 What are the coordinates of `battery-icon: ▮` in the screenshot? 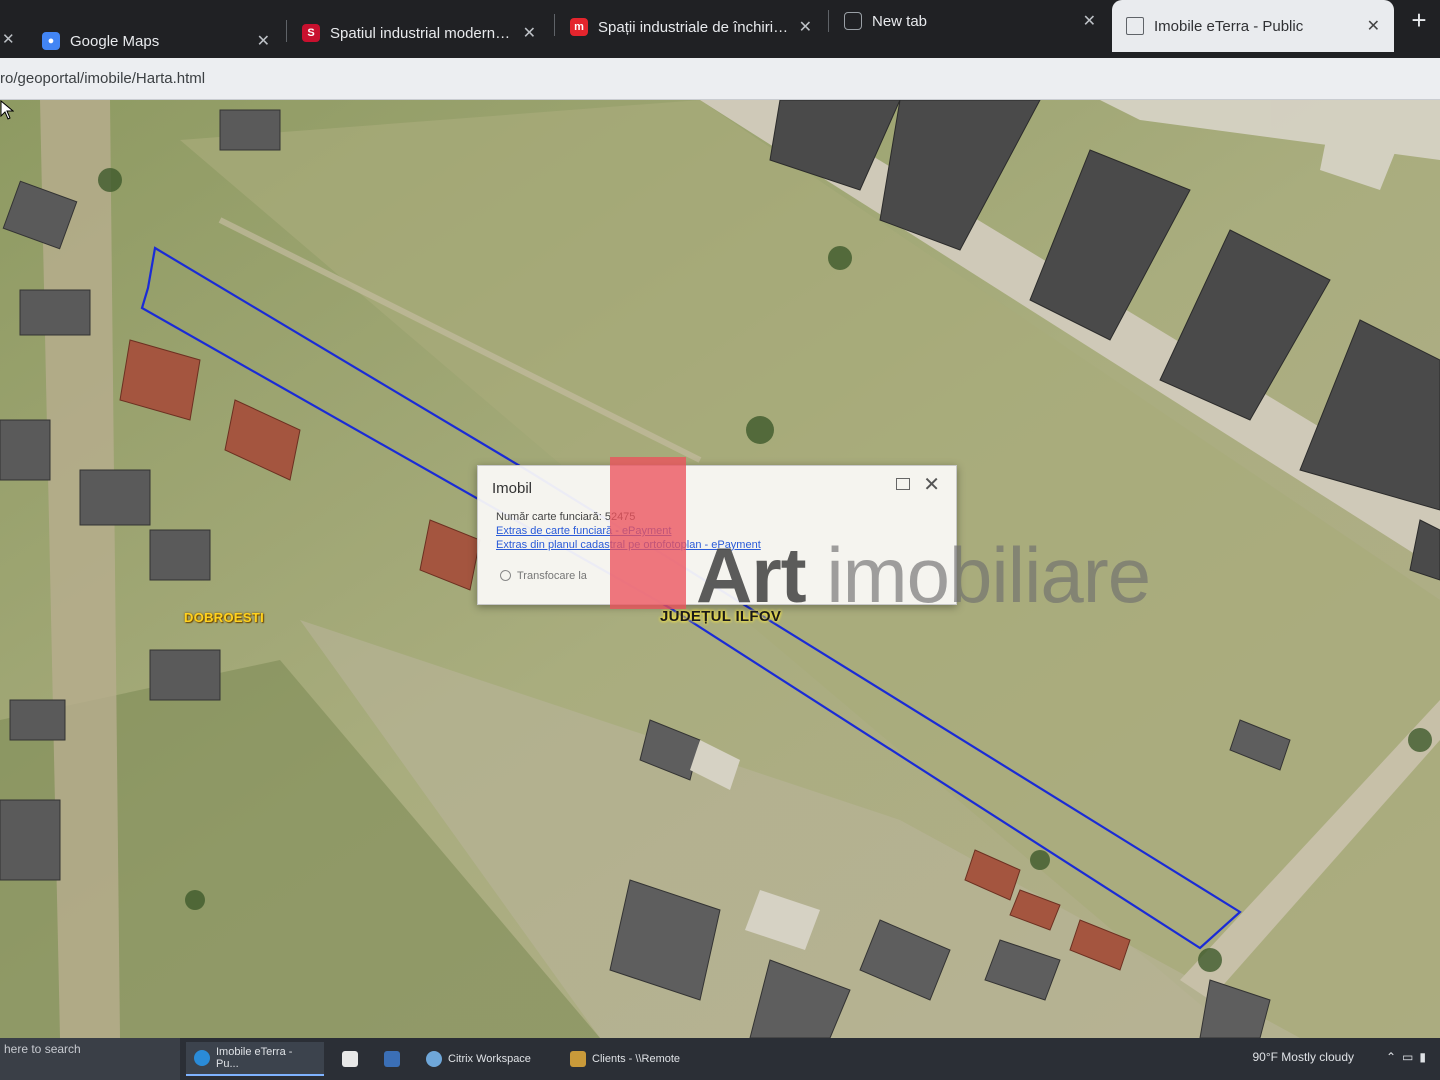 It's located at (1425, 1057).